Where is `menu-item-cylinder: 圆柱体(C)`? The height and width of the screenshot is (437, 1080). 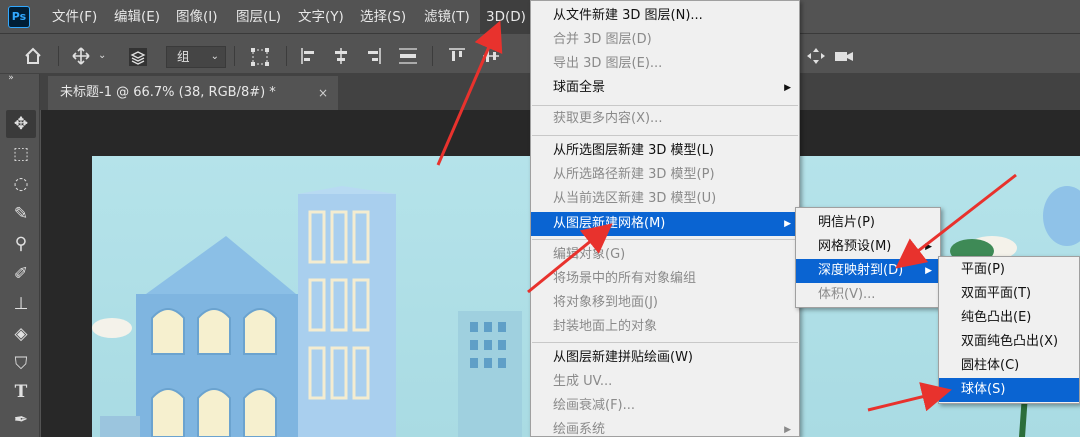 menu-item-cylinder: 圆柱体(C) is located at coordinates (1009, 366).